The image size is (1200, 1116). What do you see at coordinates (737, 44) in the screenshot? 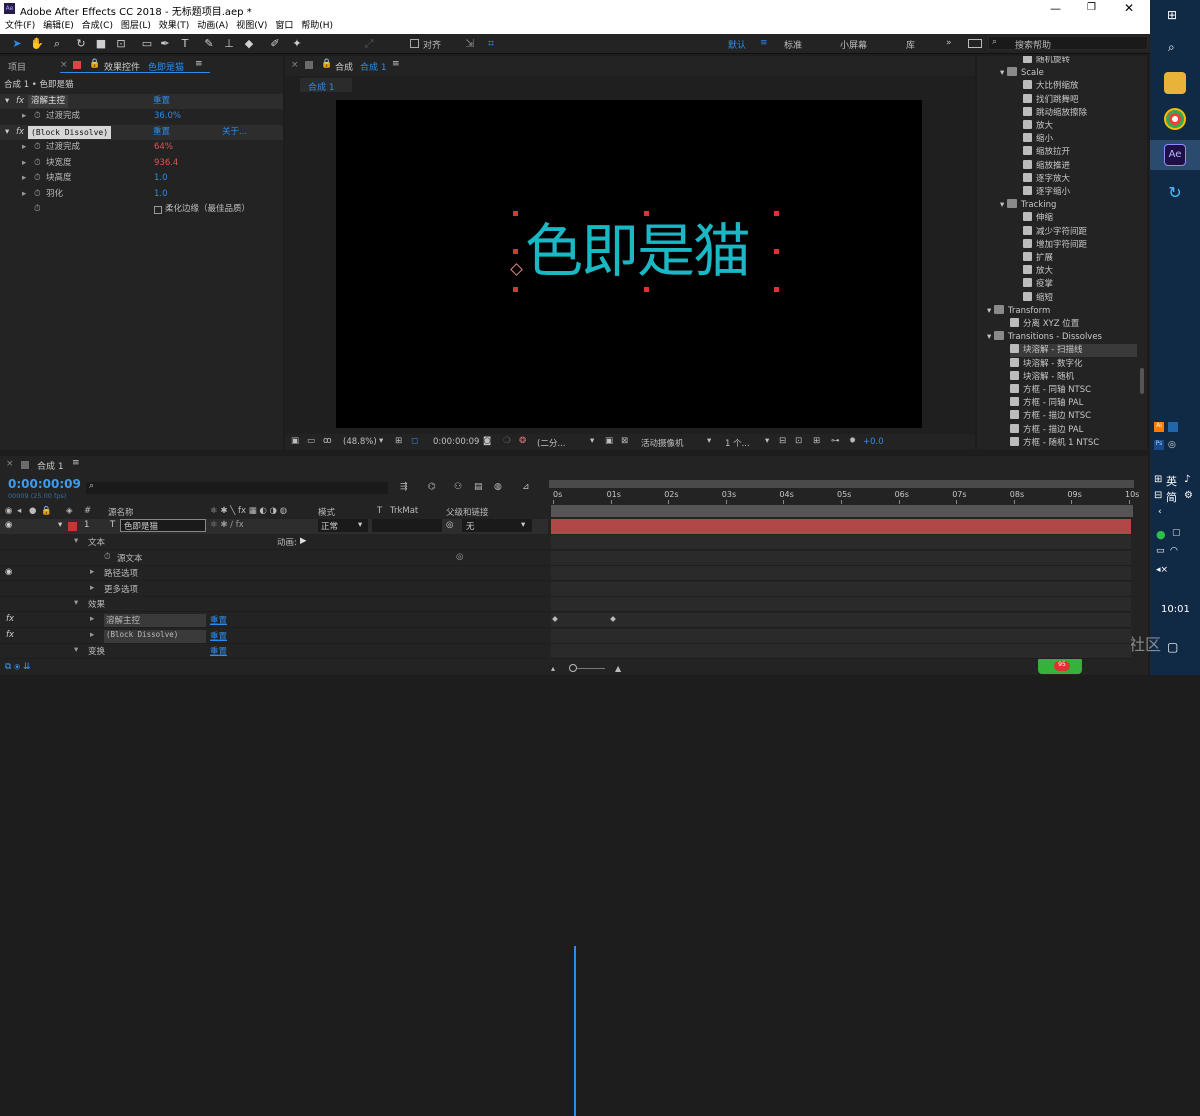
I see `workspace-default: 默认` at bounding box center [737, 44].